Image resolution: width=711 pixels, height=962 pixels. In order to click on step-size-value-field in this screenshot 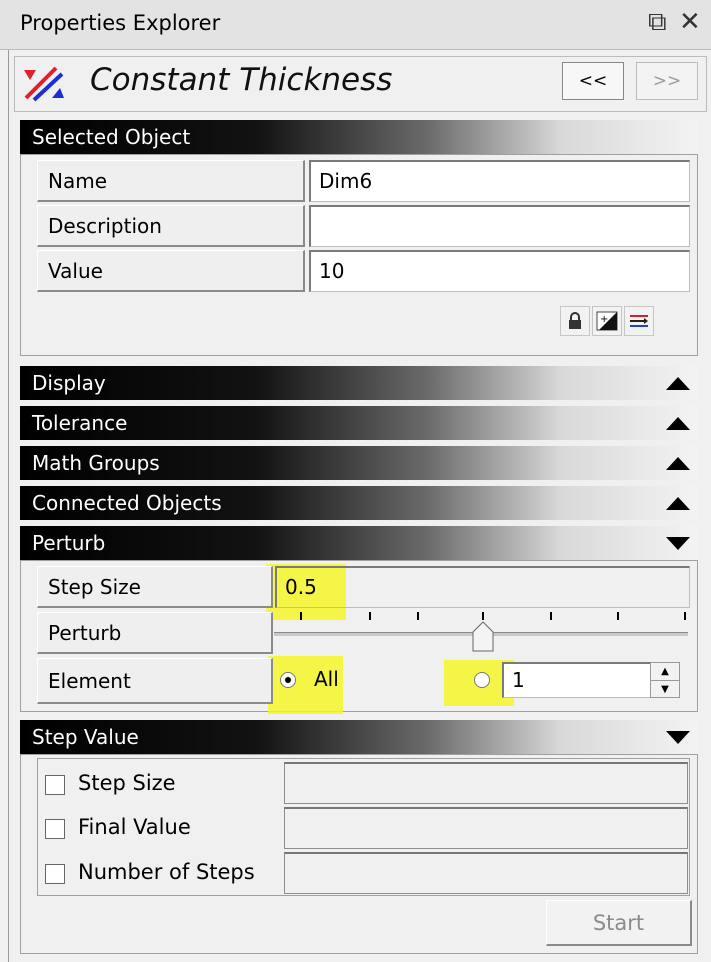, I will do `click(486, 783)`.